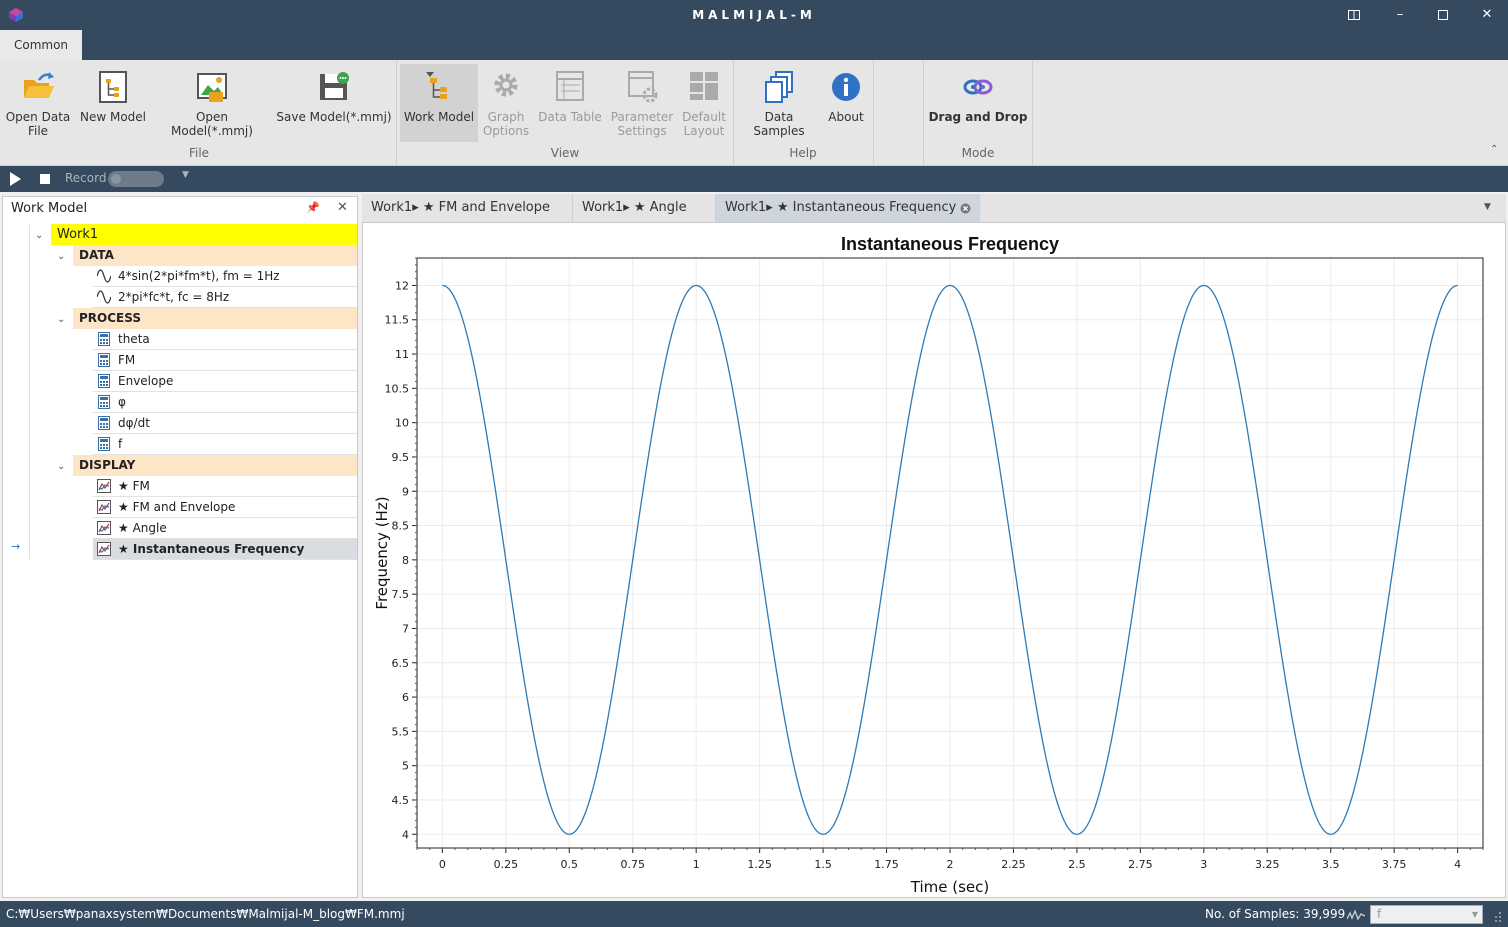  Describe the element at coordinates (225, 276) in the screenshot. I see `tree-item-data: 4*sin(2*pi*fm*t), fm = 1Hz` at that location.